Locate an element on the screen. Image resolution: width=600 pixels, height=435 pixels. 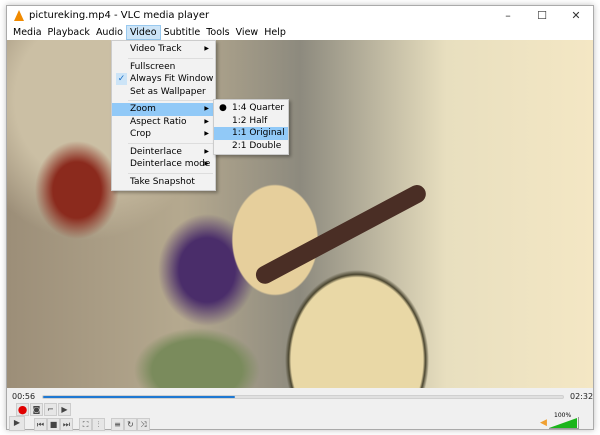
menu-item-label: 1:2 Half is located at coordinates (250, 120).